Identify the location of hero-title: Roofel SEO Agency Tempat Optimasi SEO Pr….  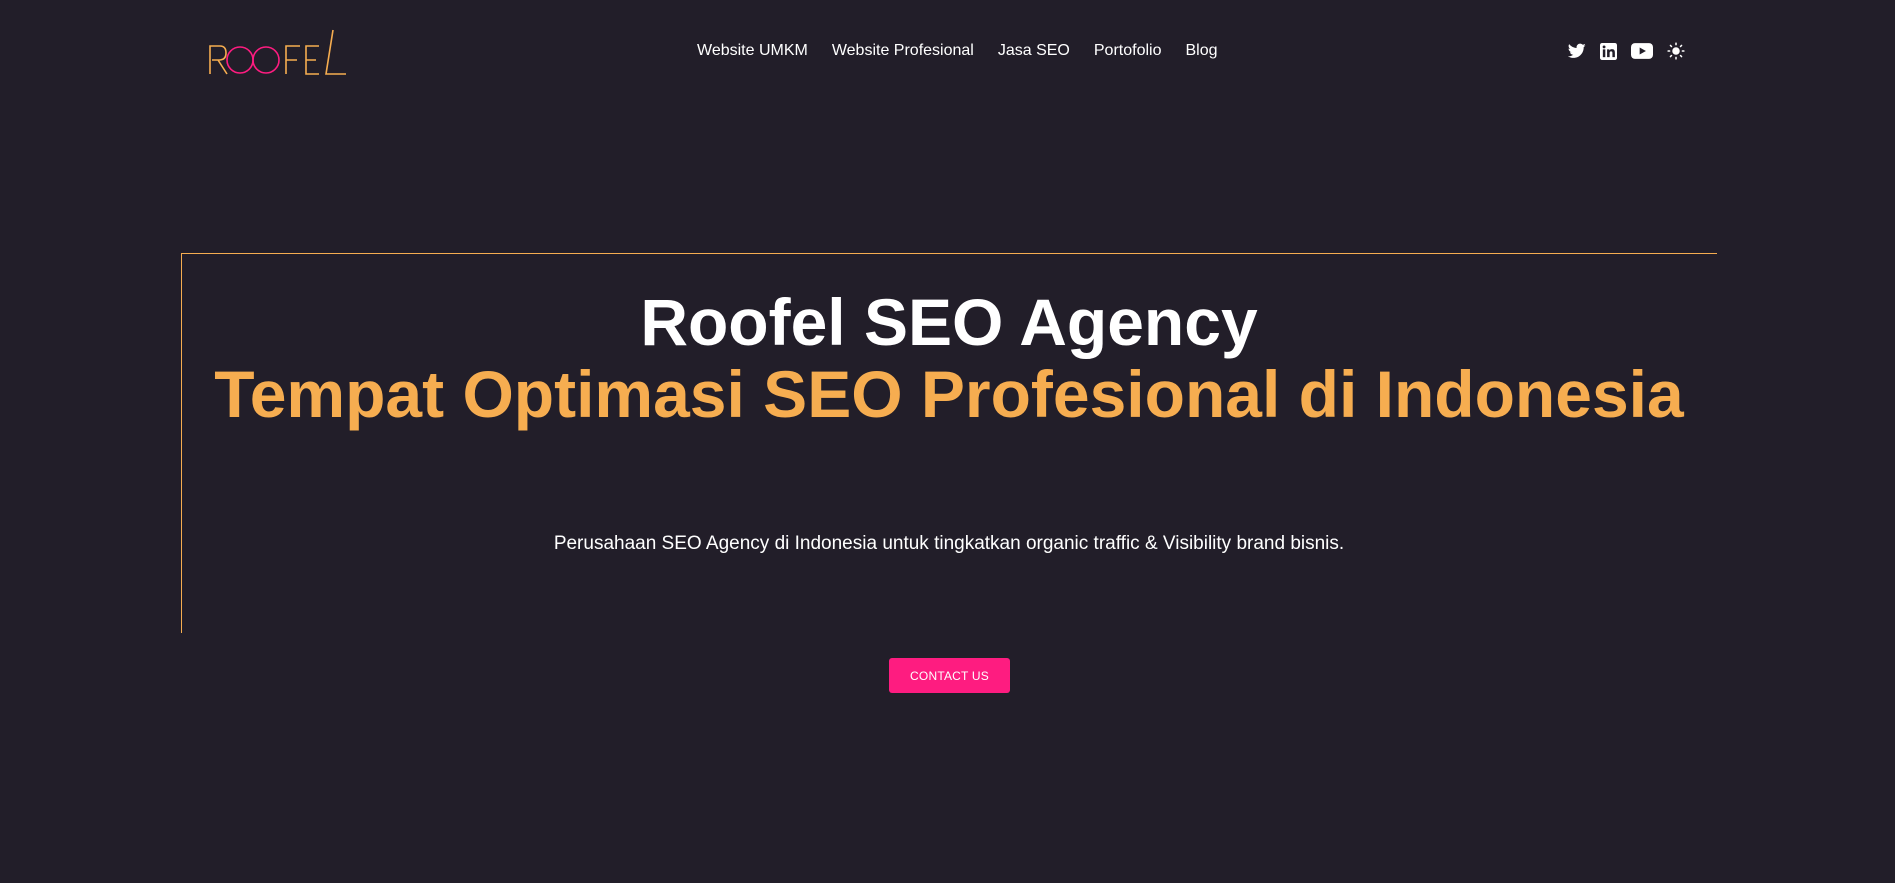
(949, 358).